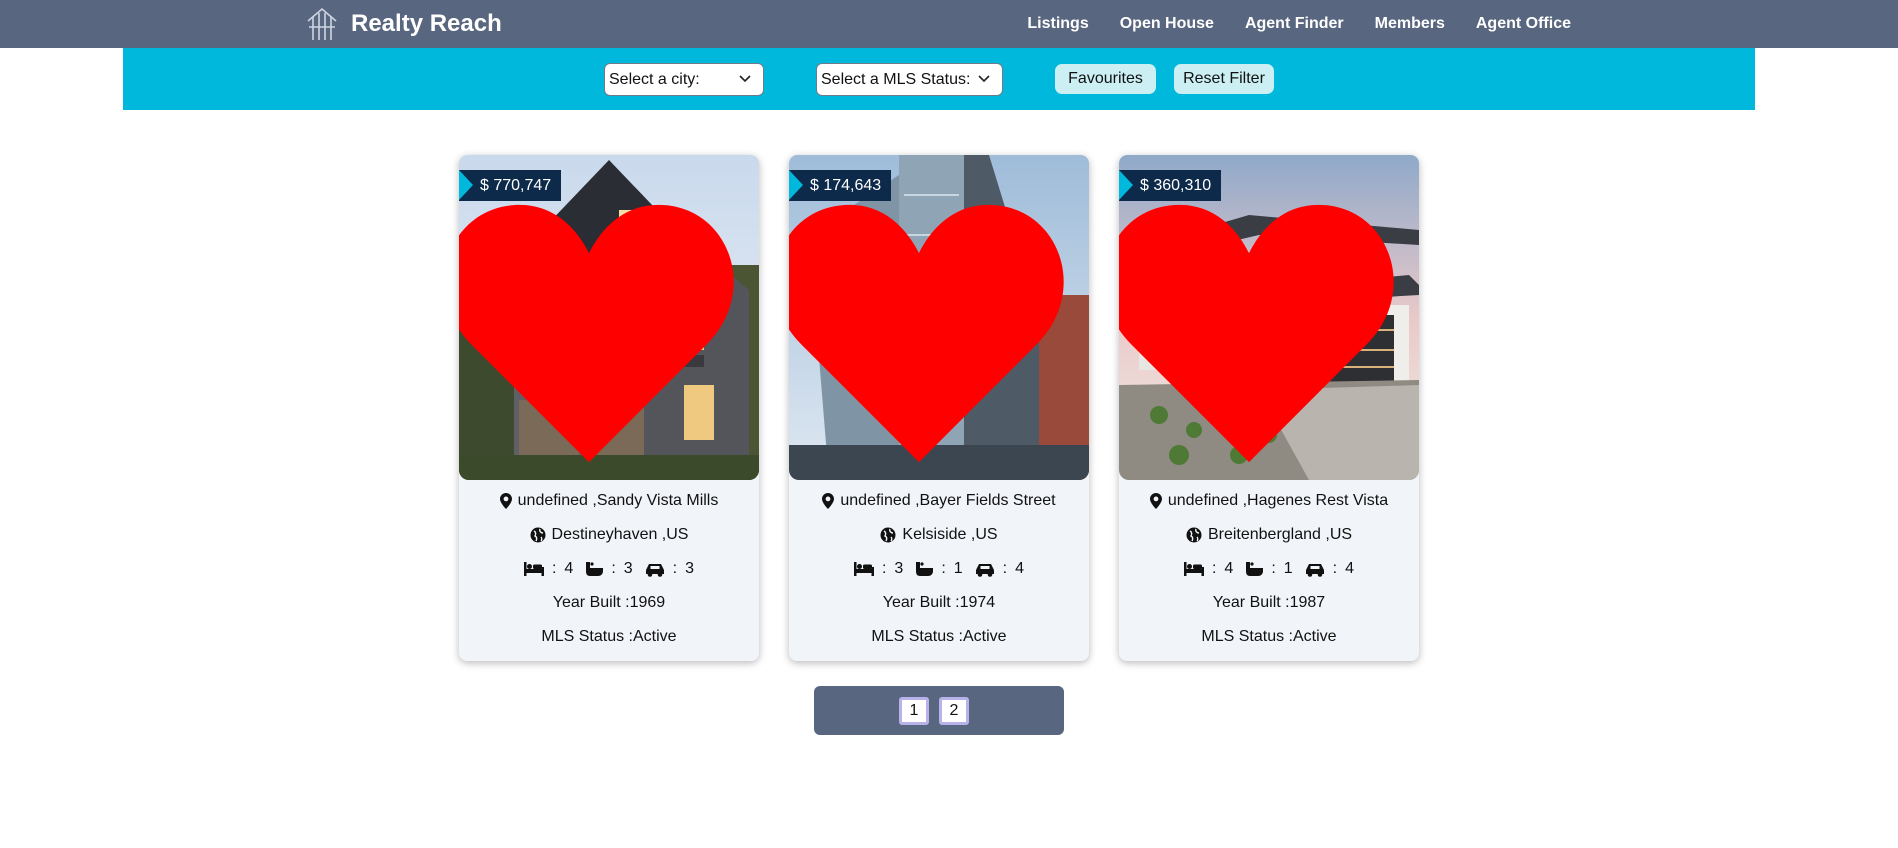 The width and height of the screenshot is (1898, 848). What do you see at coordinates (939, 602) in the screenshot?
I see `year-built: Year Built :1974` at bounding box center [939, 602].